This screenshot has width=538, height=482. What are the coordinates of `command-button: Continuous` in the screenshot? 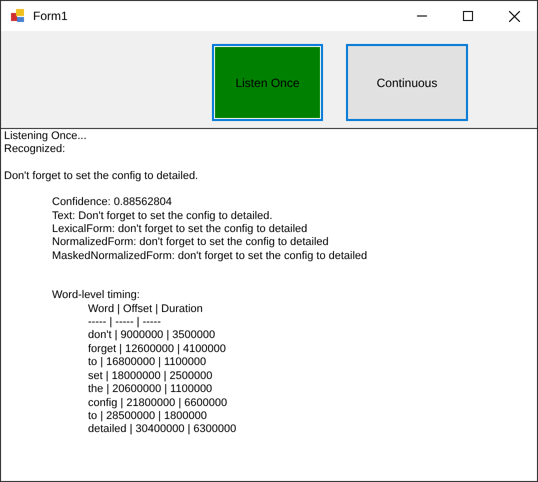 It's located at (407, 82).